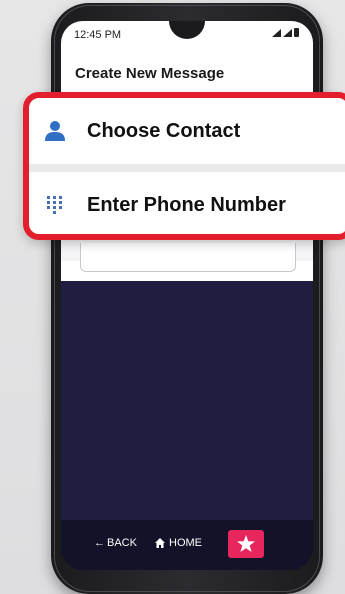  Describe the element at coordinates (187, 168) in the screenshot. I see `menu-divider` at that location.